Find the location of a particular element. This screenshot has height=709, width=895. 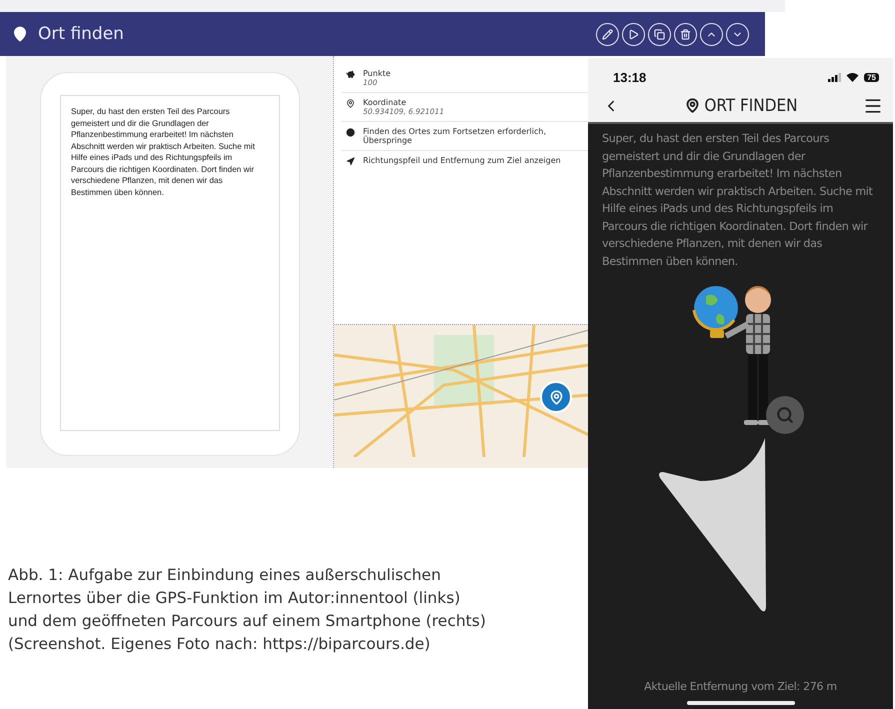

search-icon is located at coordinates (785, 415).